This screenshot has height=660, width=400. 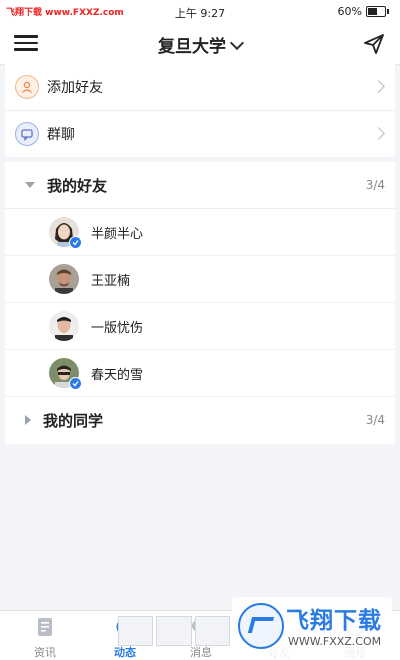 What do you see at coordinates (75, 88) in the screenshot?
I see `add-friend-label: 添加好友` at bounding box center [75, 88].